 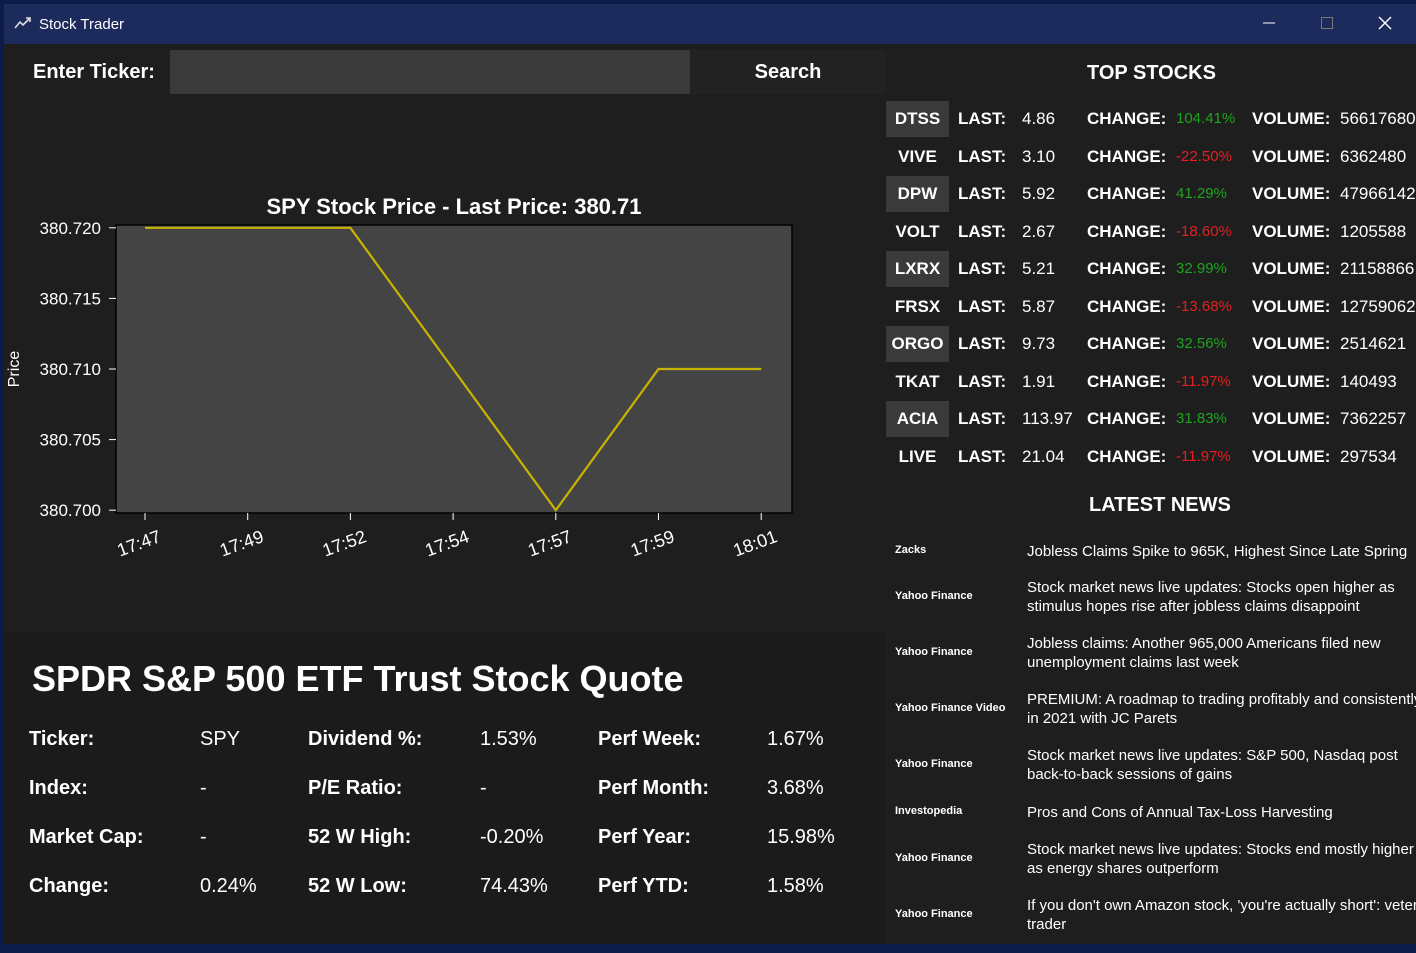 What do you see at coordinates (917, 232) in the screenshot?
I see `stock-symbol: VOLT` at bounding box center [917, 232].